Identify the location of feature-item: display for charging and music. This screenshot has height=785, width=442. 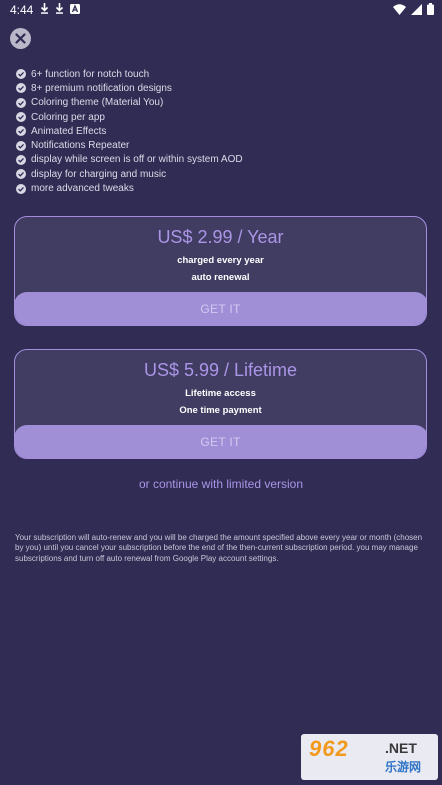
(129, 174).